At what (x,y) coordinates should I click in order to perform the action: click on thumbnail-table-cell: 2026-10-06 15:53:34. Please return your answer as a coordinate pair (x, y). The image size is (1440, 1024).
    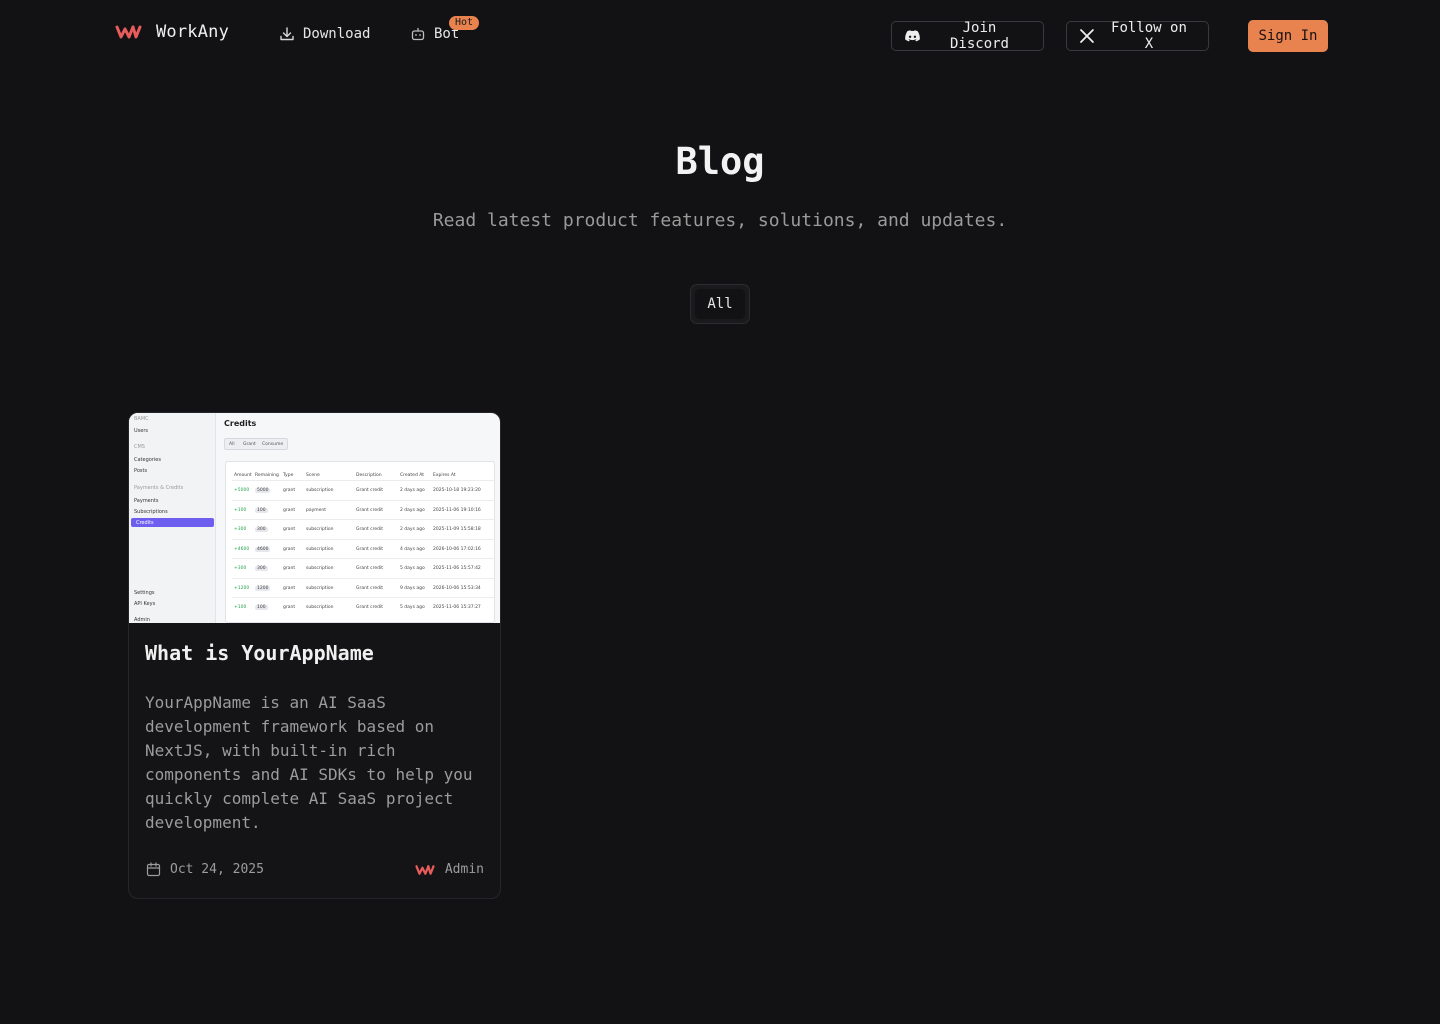
    Looking at the image, I should click on (457, 588).